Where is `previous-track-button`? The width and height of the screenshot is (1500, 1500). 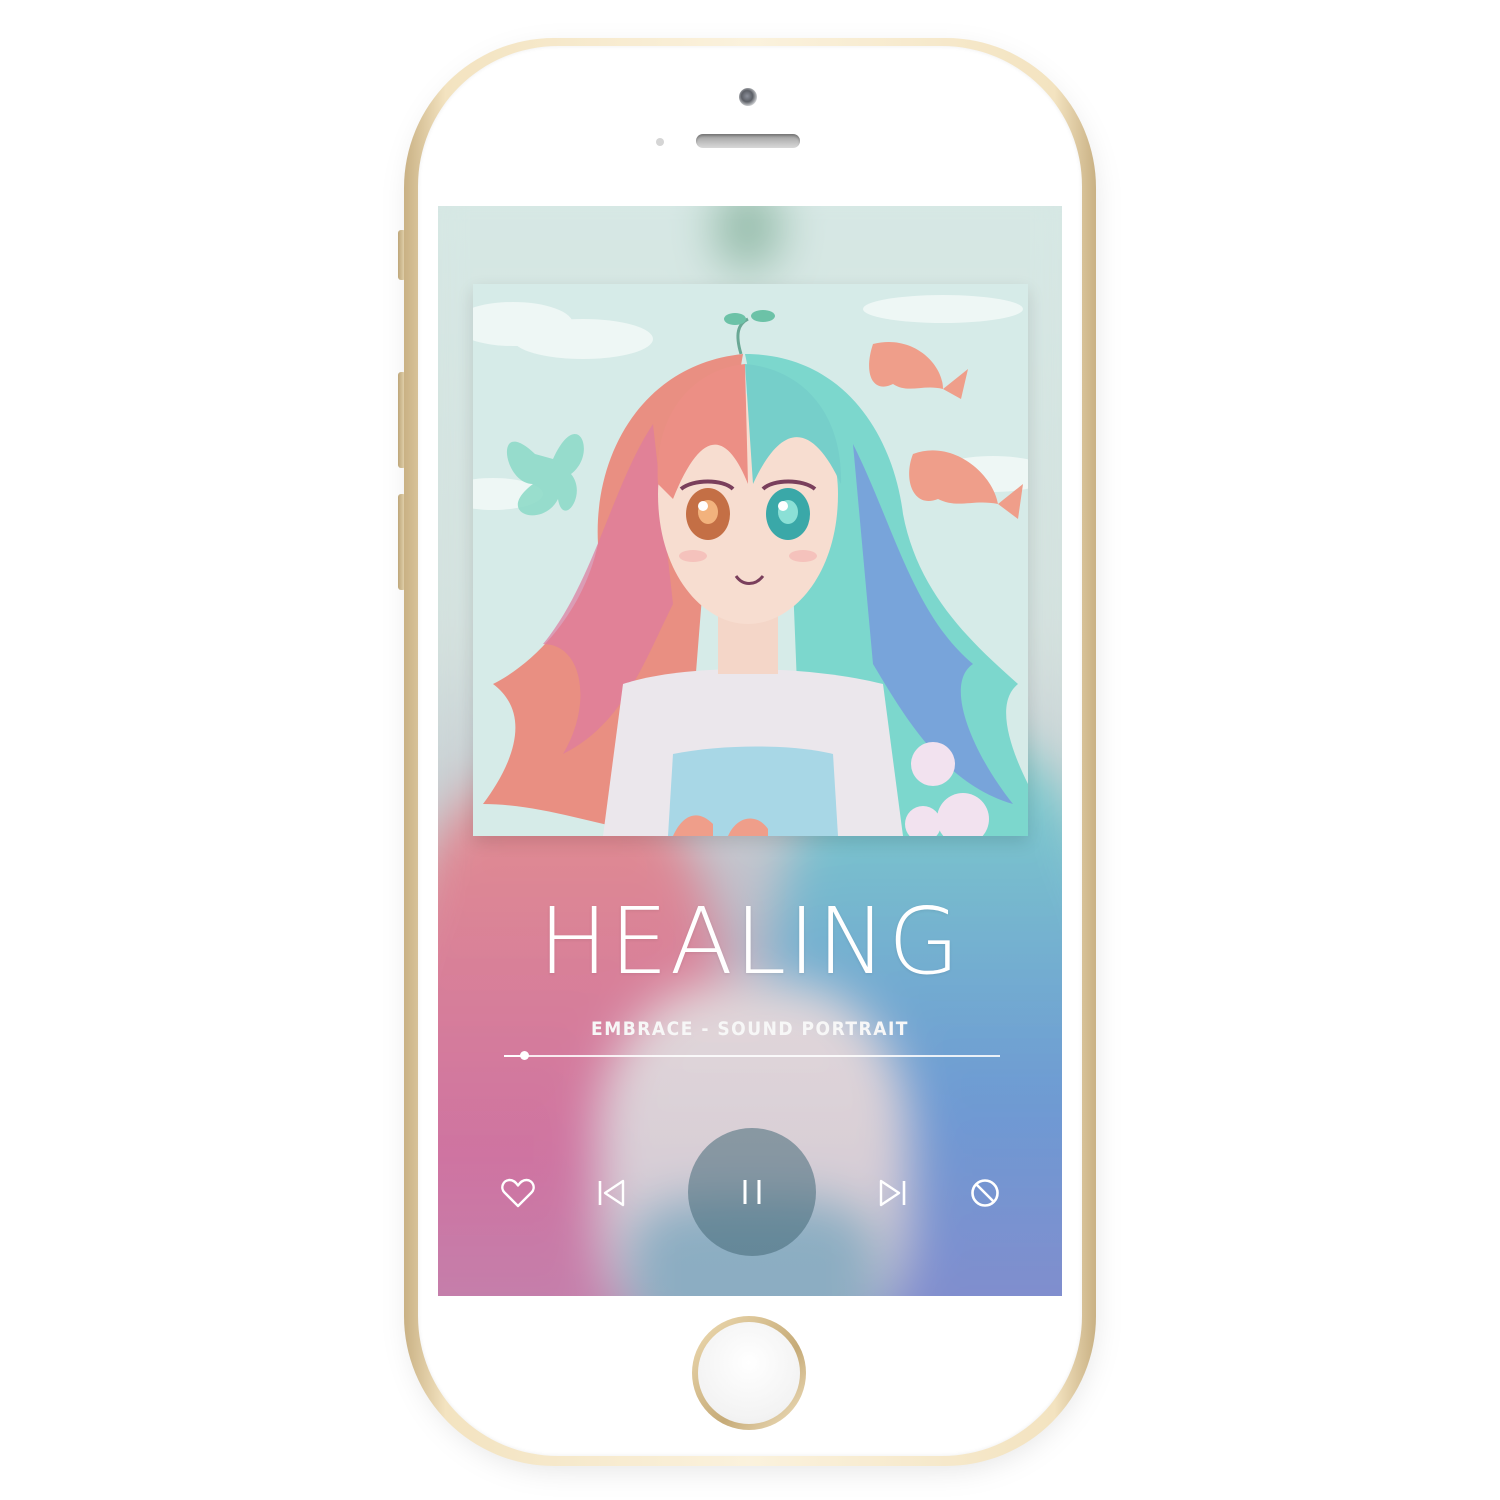
previous-track-button is located at coordinates (612, 1193).